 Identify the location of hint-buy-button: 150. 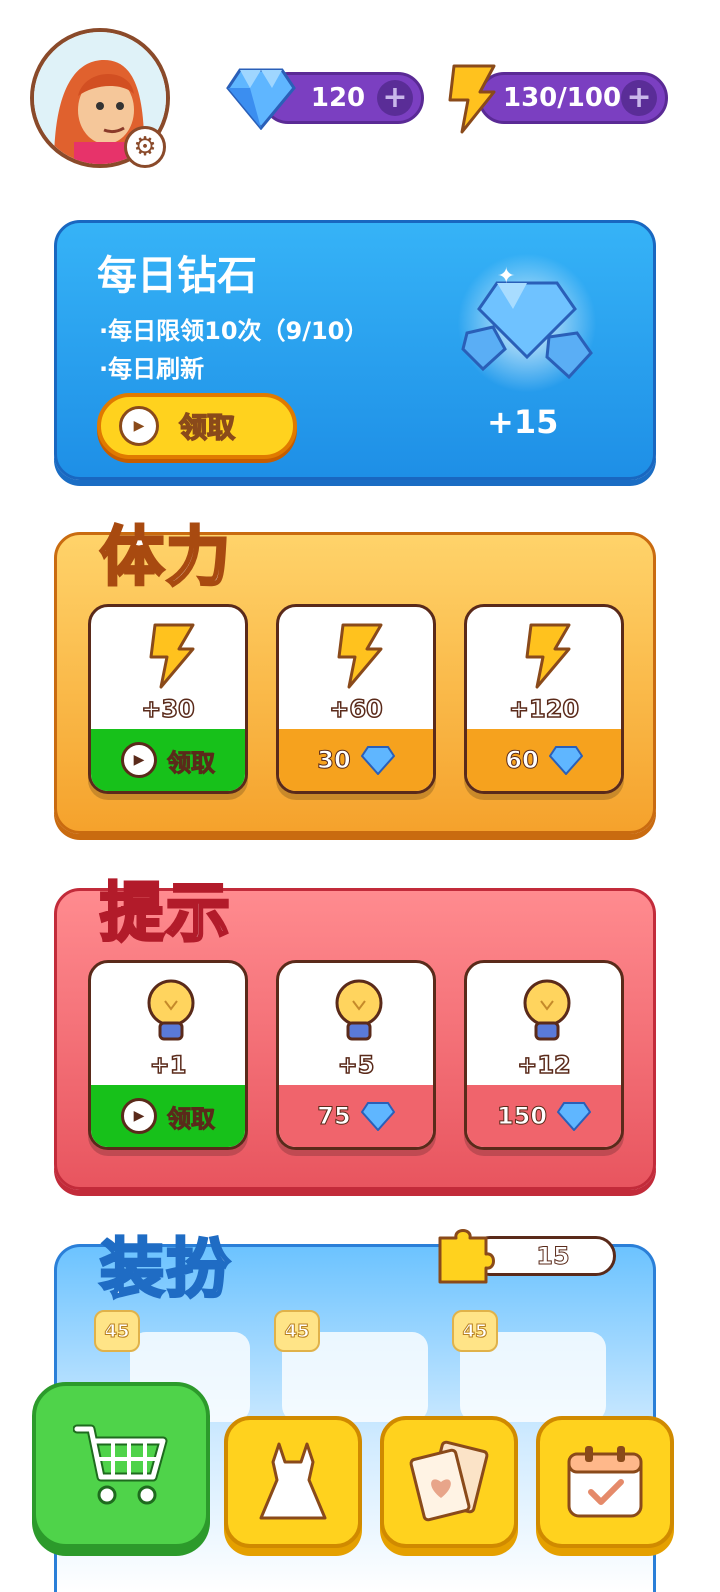
(544, 1116).